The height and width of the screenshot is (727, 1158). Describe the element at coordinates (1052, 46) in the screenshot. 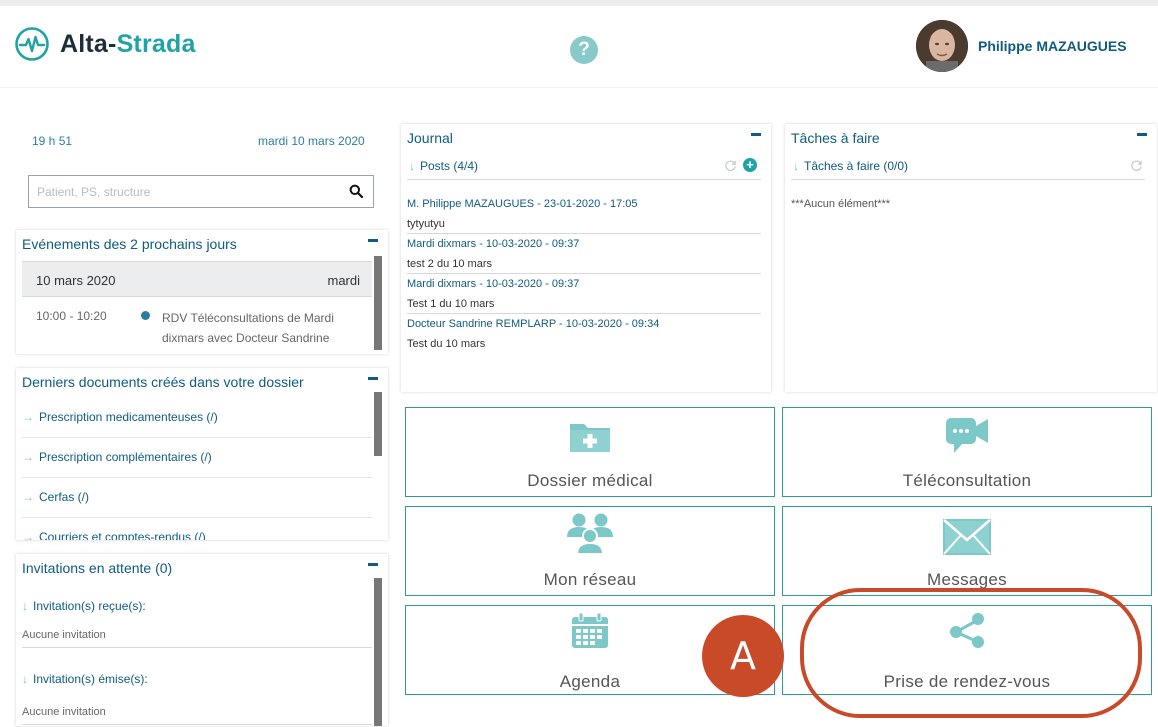

I see `user-name: Philippe MAZAUGUES` at that location.